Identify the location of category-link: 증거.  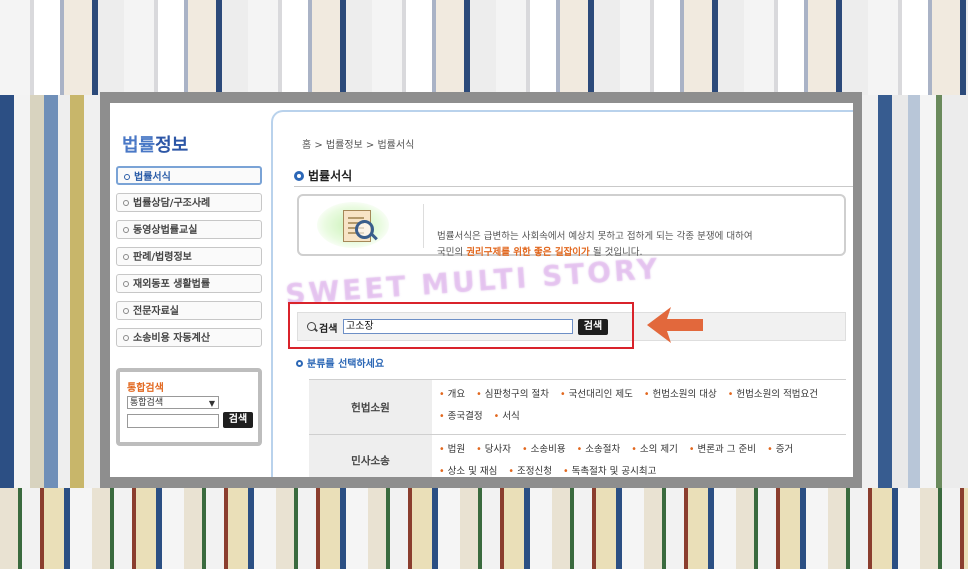
(780, 449).